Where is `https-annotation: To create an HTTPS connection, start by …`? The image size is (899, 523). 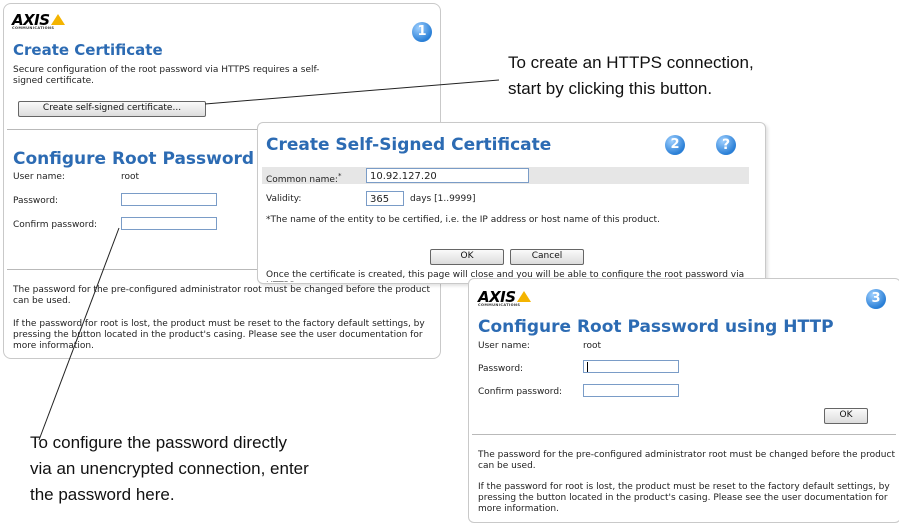 https-annotation: To create an HTTPS connection, start by … is located at coordinates (631, 75).